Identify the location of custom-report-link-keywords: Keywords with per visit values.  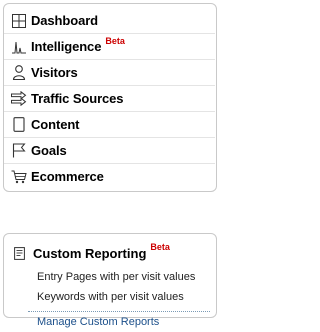
(110, 297).